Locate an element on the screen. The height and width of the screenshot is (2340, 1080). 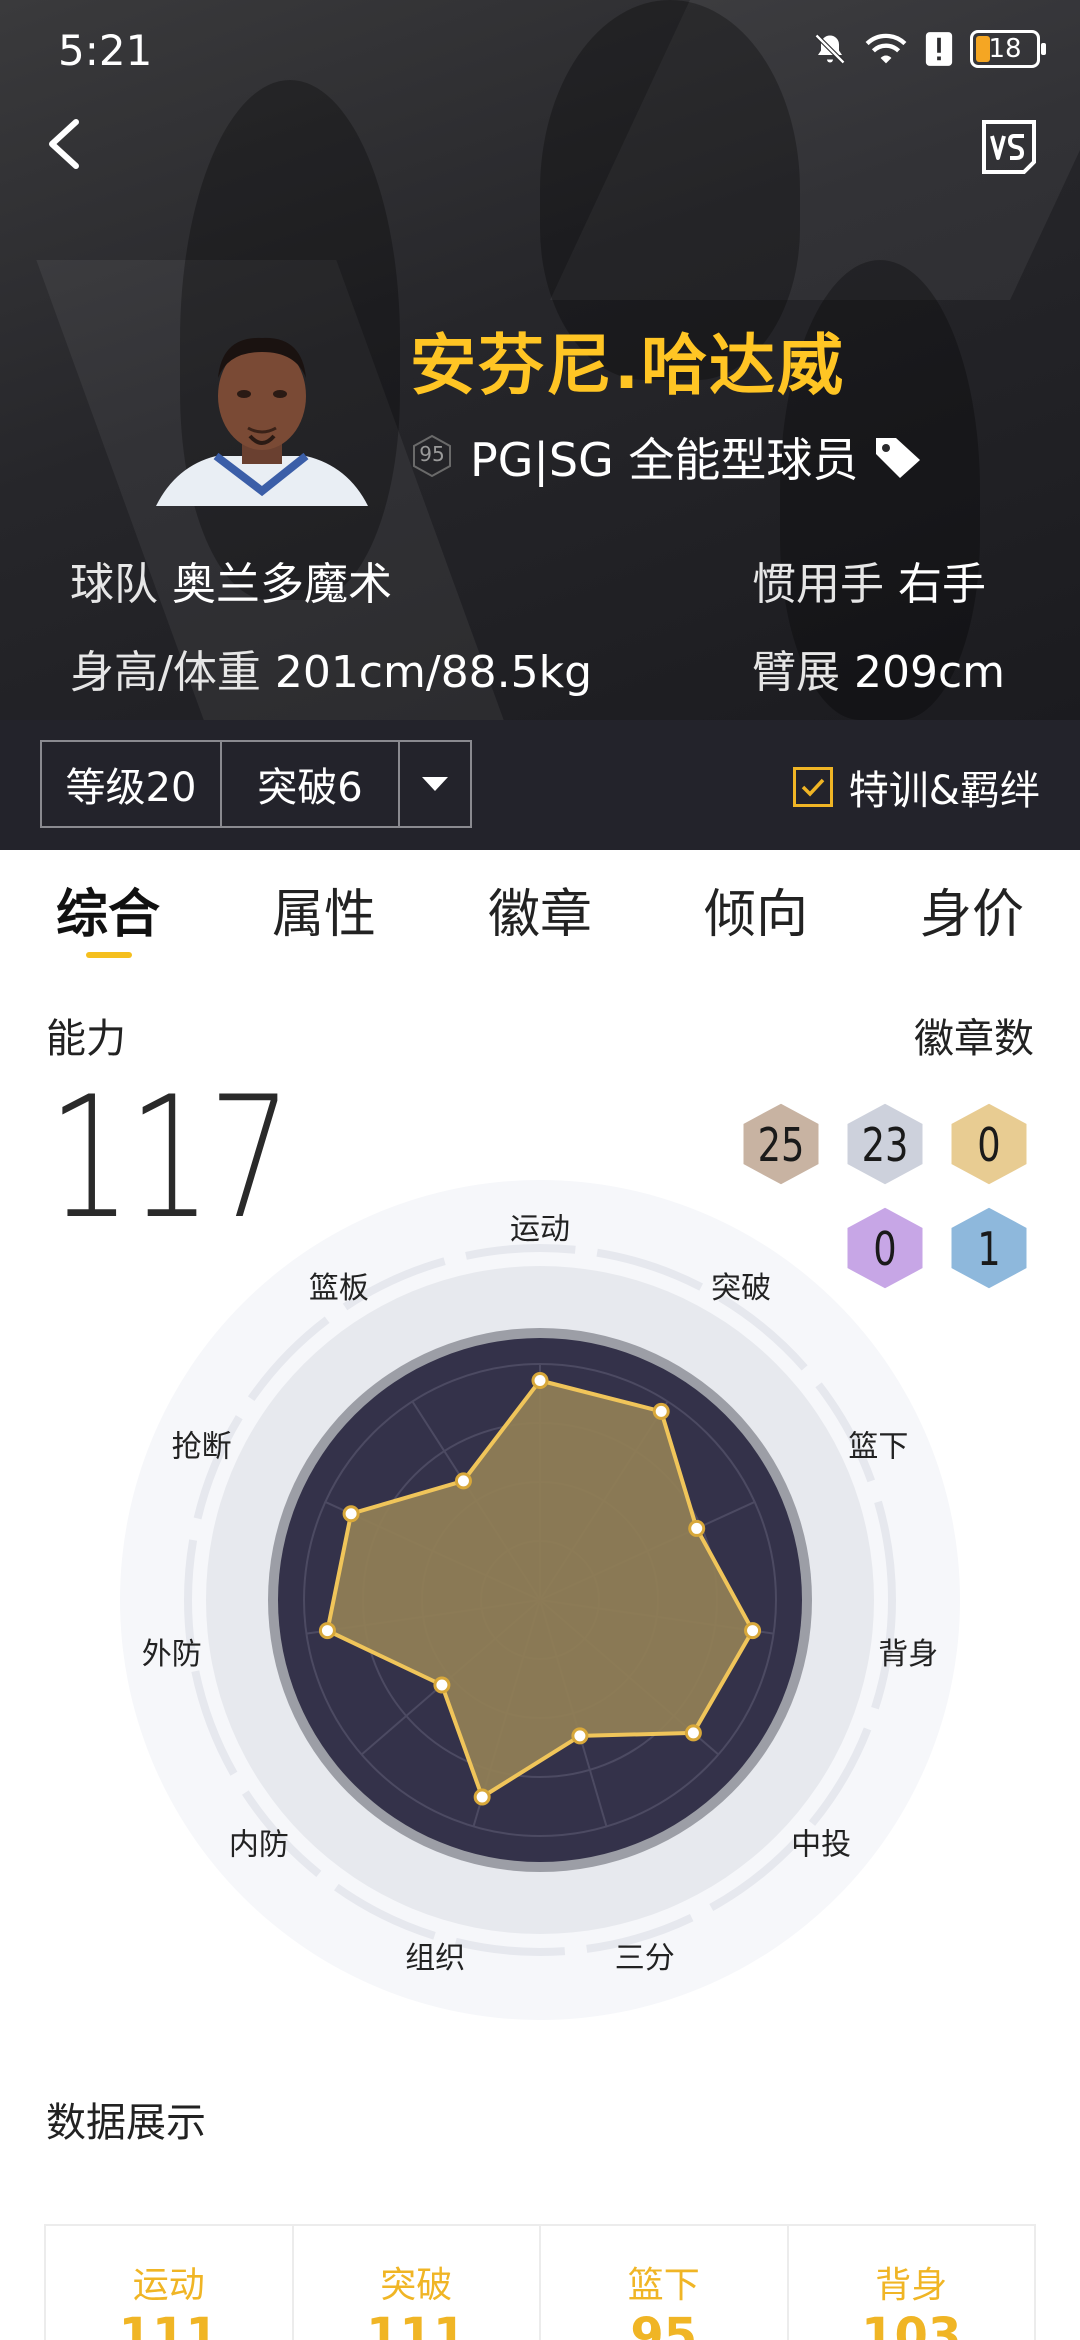
active-tab-indicator is located at coordinates (109, 955).